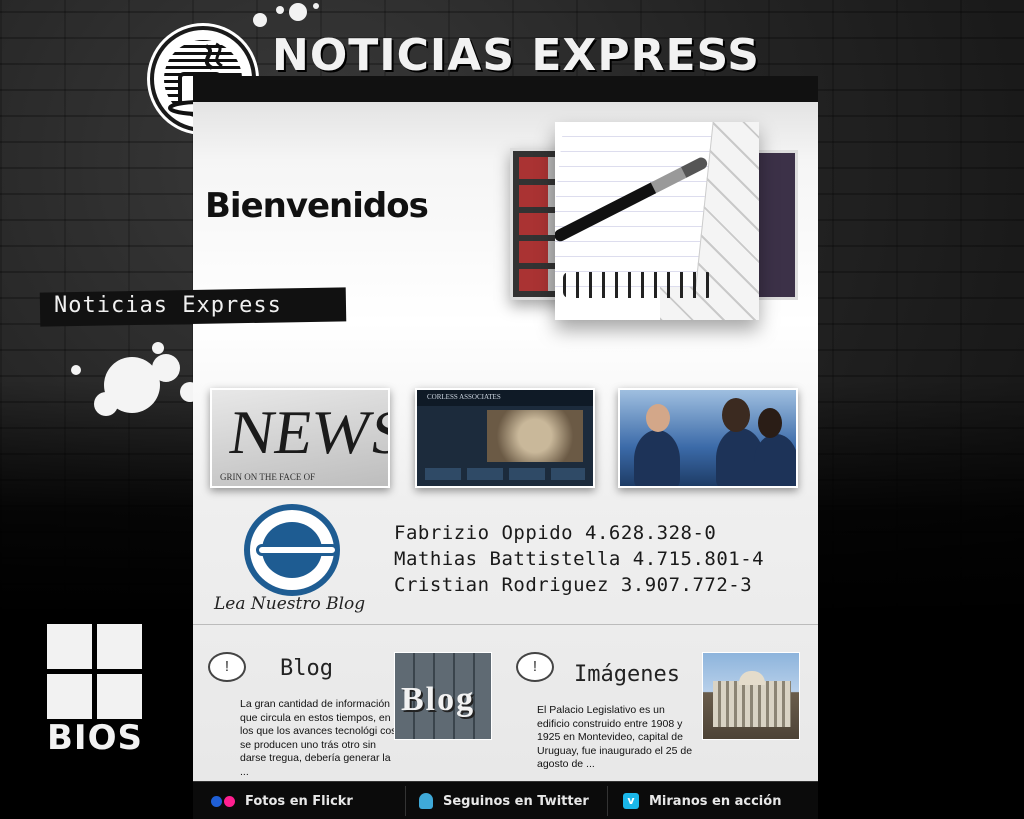 This screenshot has height=819, width=1024. What do you see at coordinates (307, 433) in the screenshot?
I see `thumbnail-news-headline: NEWS` at bounding box center [307, 433].